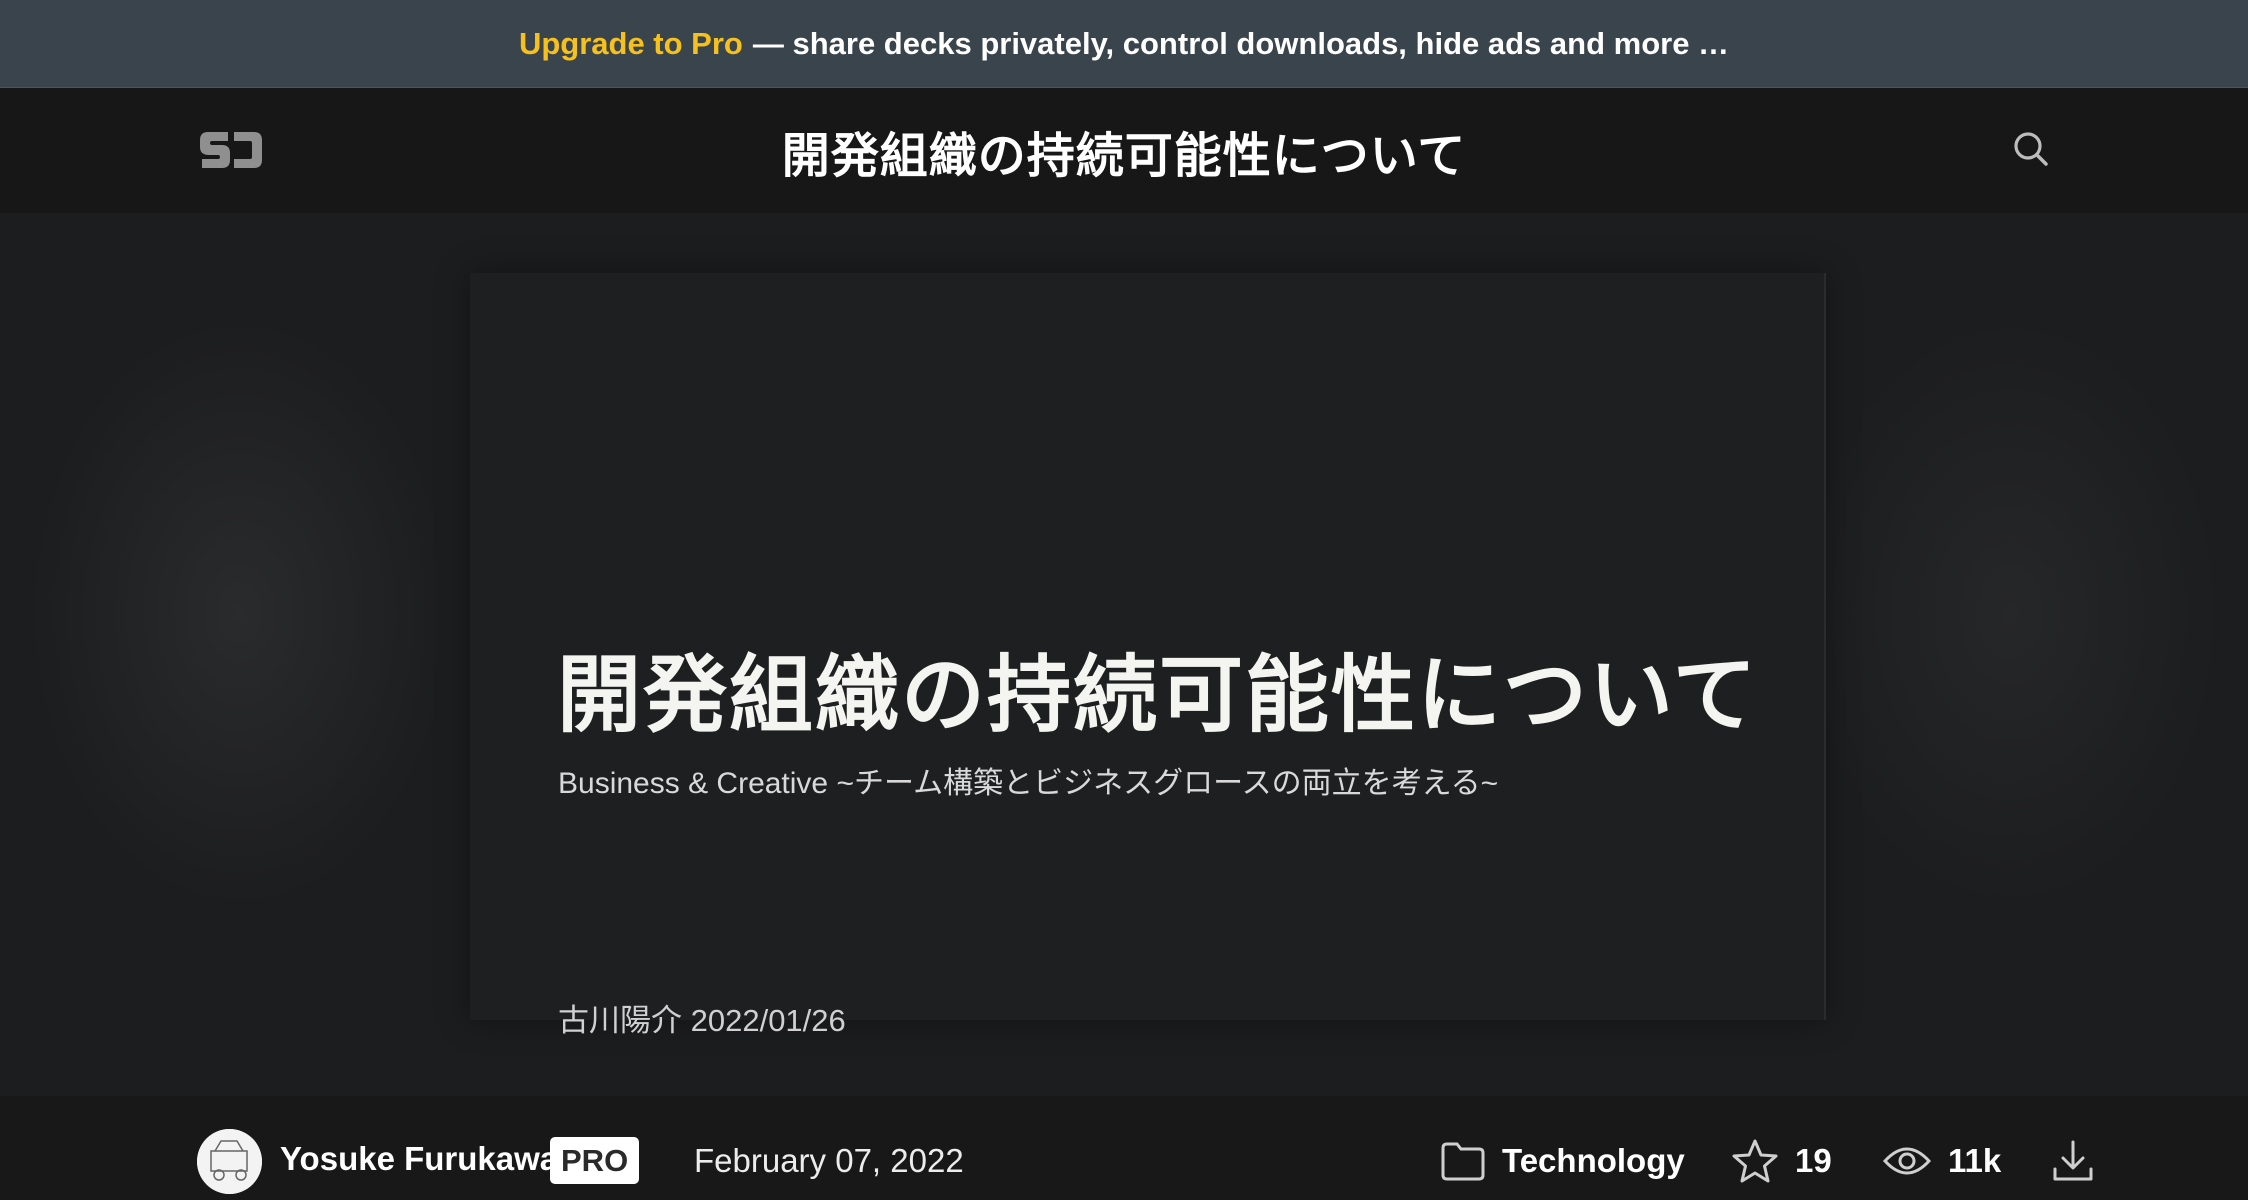 The height and width of the screenshot is (1200, 2248). Describe the element at coordinates (1463, 1161) in the screenshot. I see `folder-icon` at that location.